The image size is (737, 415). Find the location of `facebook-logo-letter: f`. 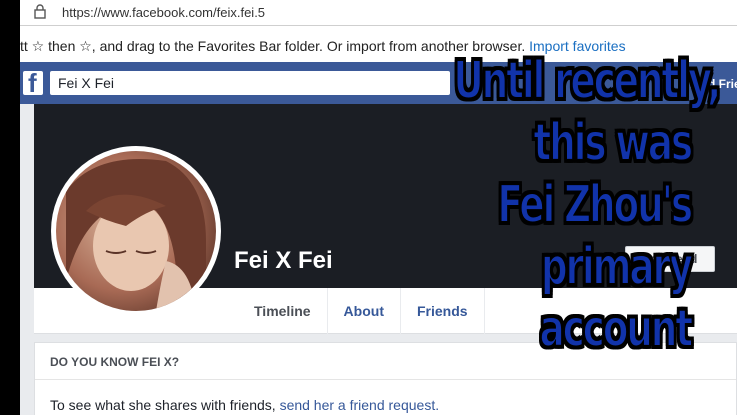

facebook-logo-letter: f is located at coordinates (32, 83).